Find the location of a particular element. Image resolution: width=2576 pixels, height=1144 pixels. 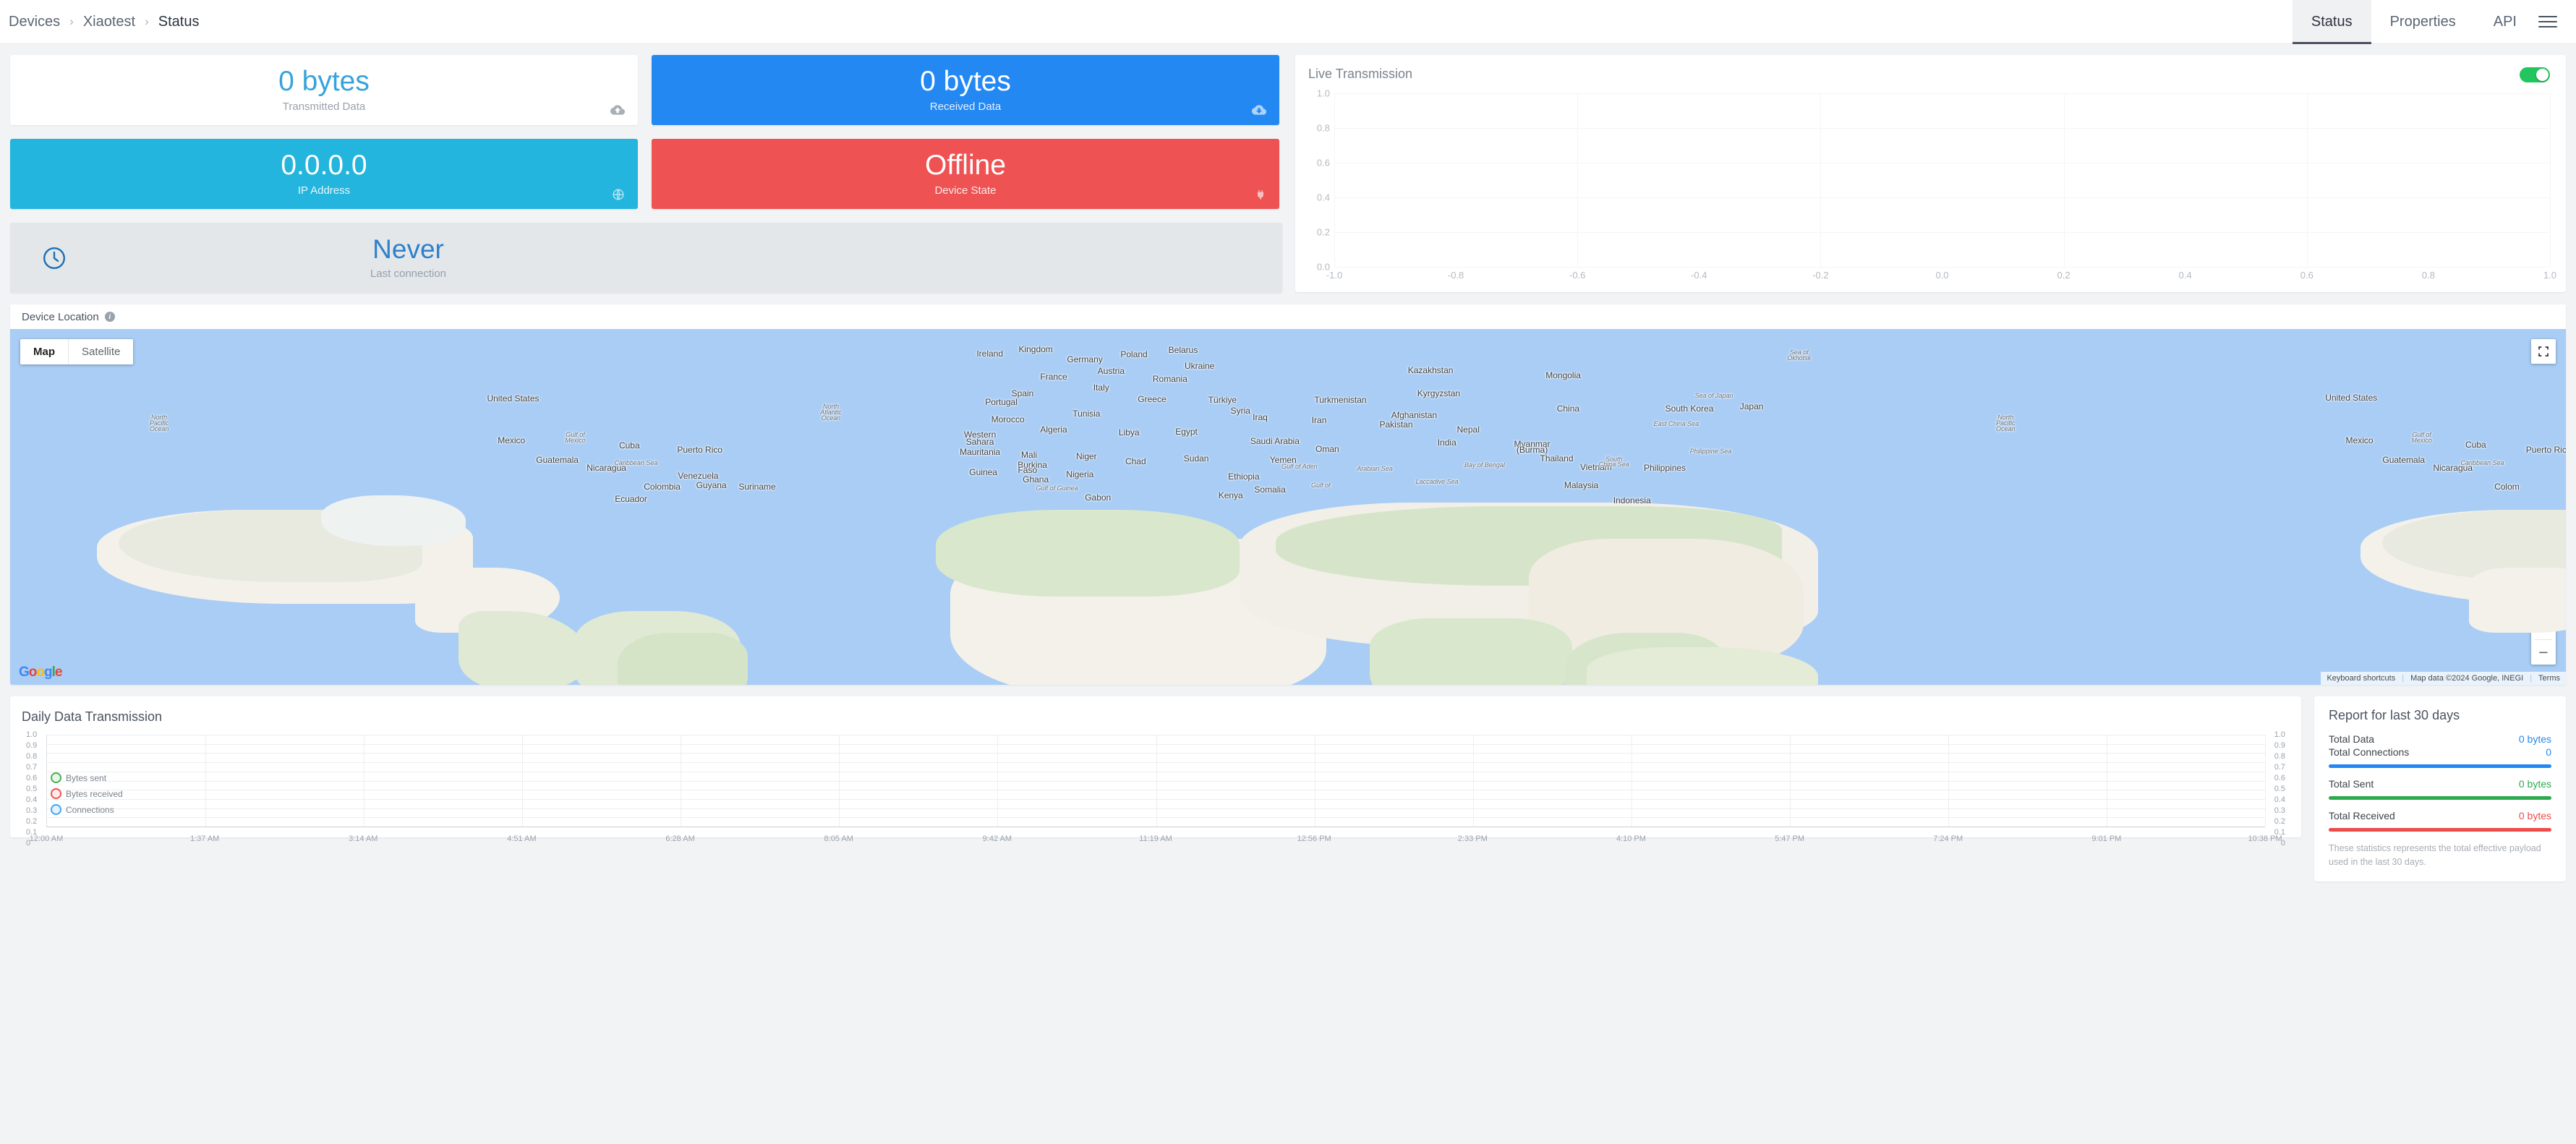

map-country-label: Sudan is located at coordinates (1196, 459).